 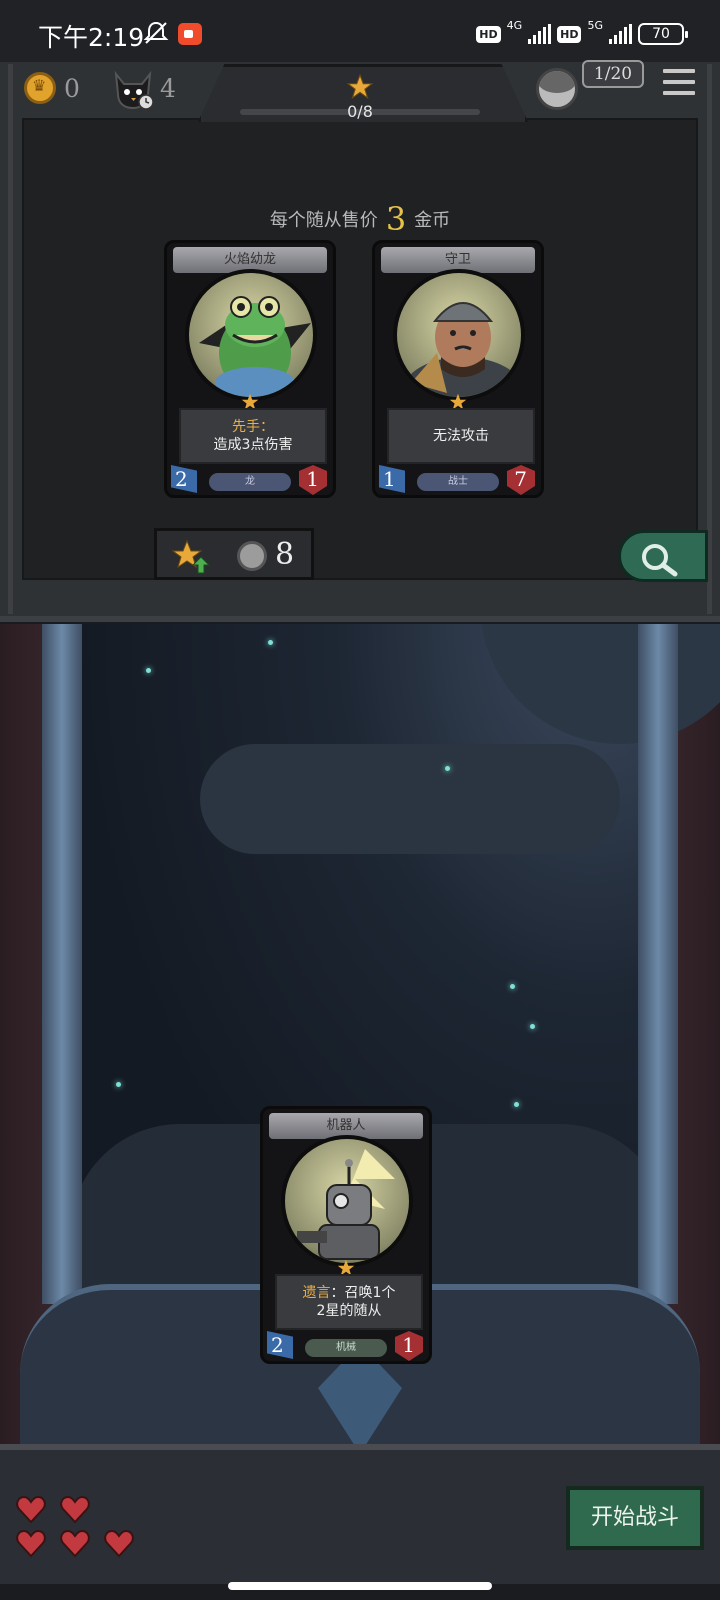 What do you see at coordinates (156, 32) in the screenshot?
I see `mute-icon` at bounding box center [156, 32].